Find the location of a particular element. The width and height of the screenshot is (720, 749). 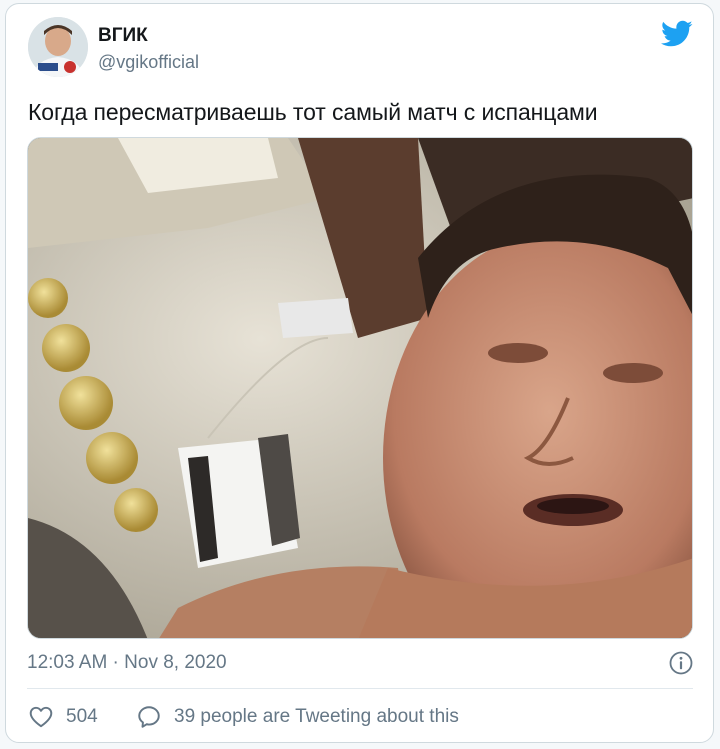

like-count: 504 is located at coordinates (82, 716).